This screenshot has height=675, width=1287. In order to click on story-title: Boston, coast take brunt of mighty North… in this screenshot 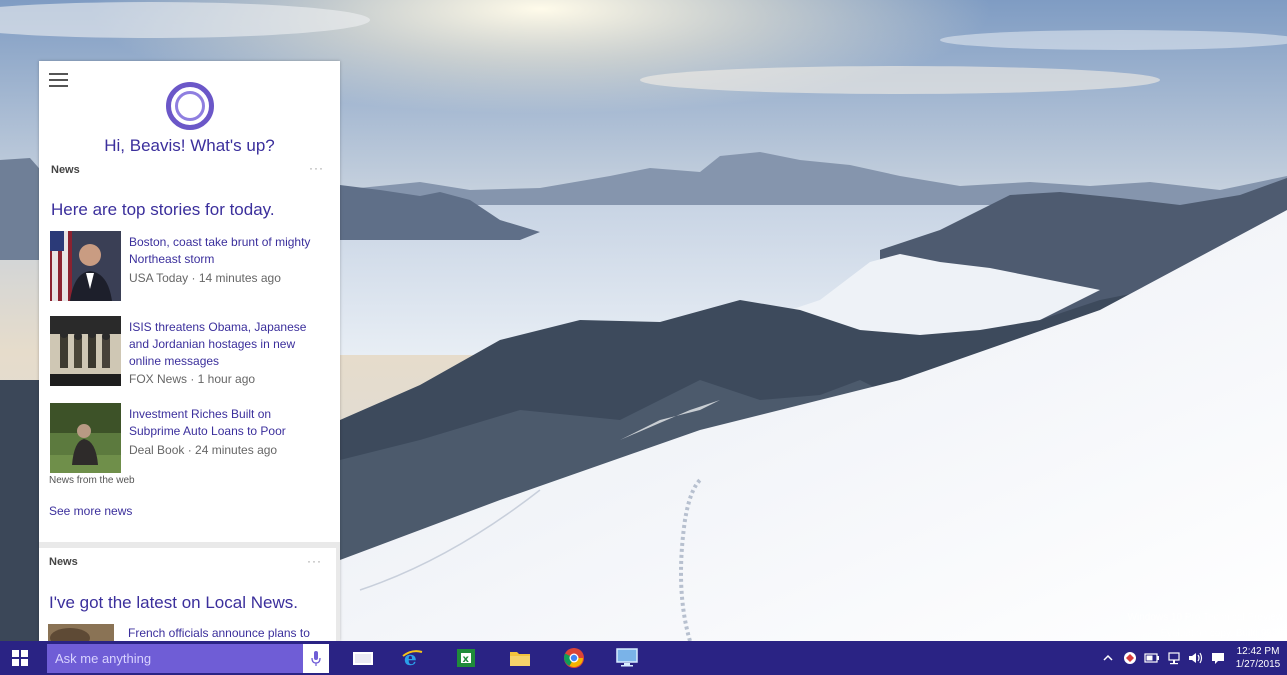, I will do `click(220, 250)`.